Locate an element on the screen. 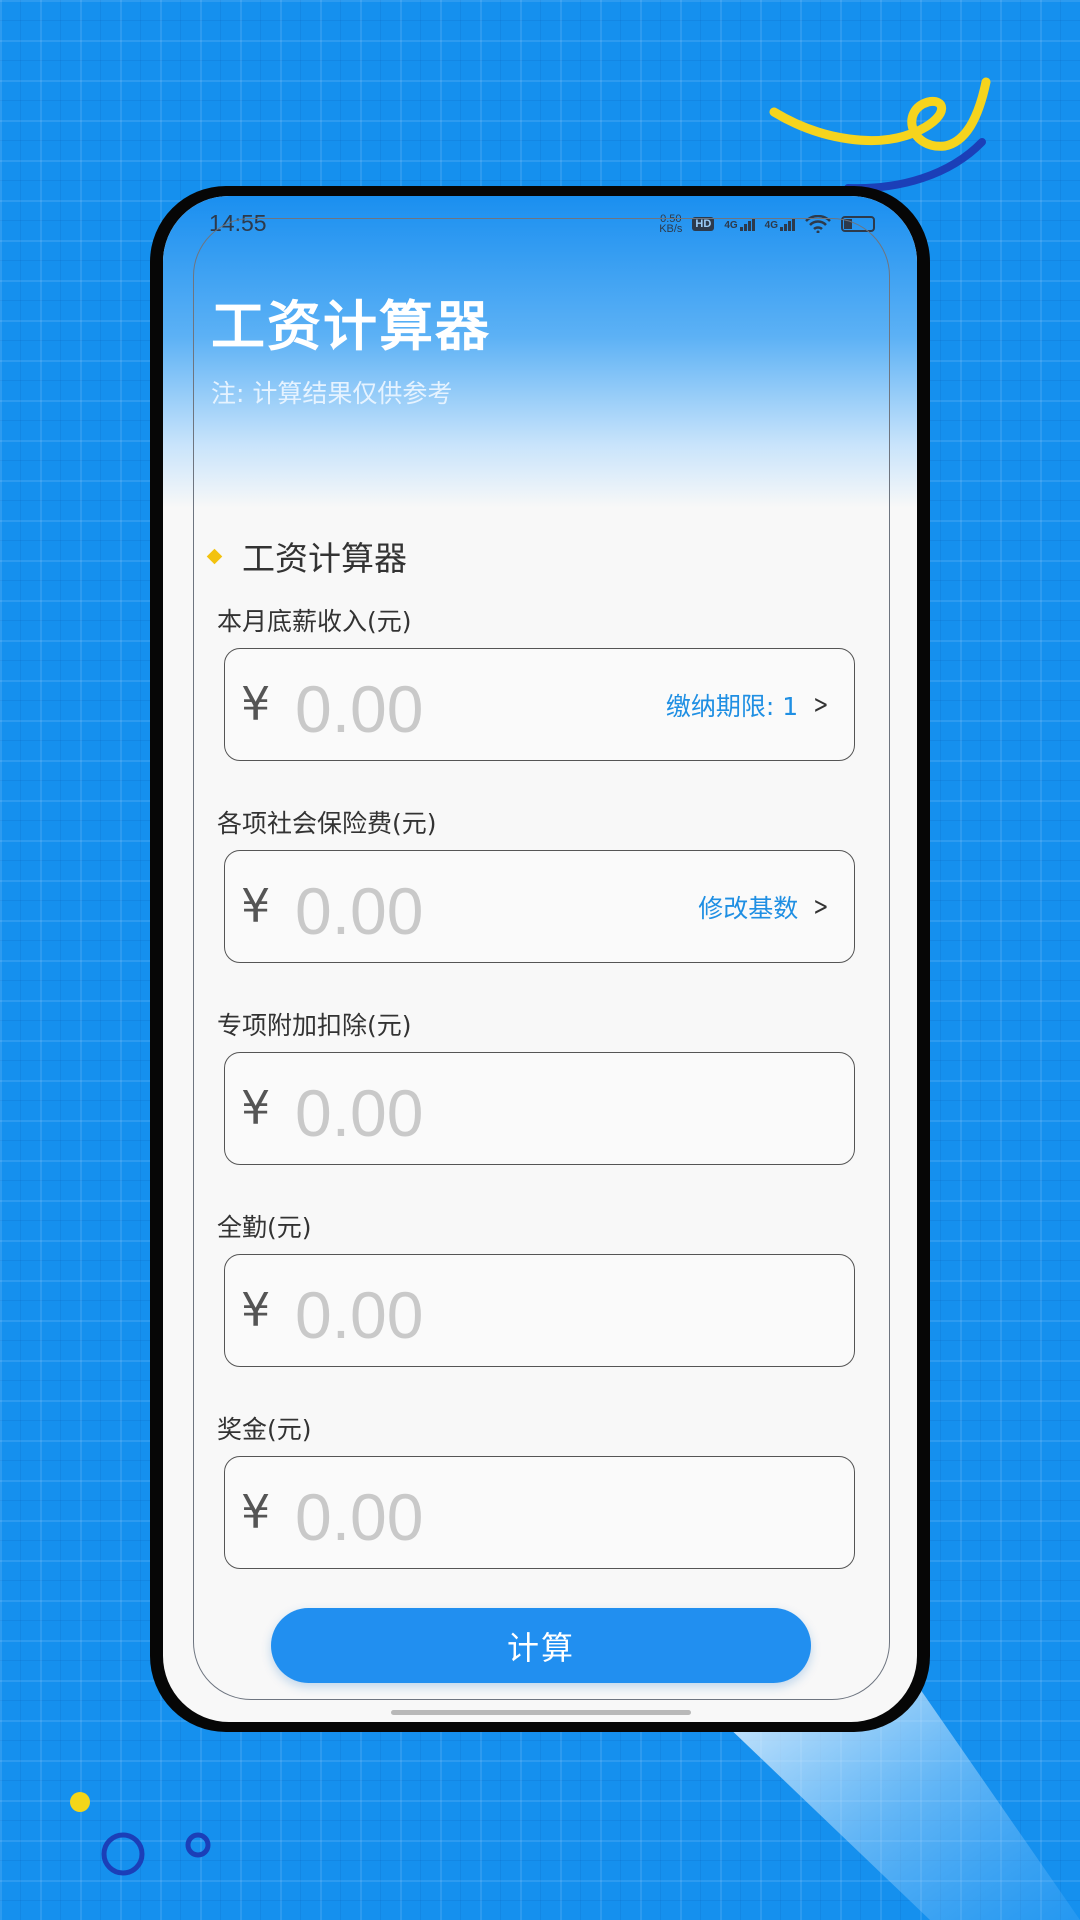  status-icons: 0.50 KB/s HD 4G 4G is located at coordinates (767, 224).